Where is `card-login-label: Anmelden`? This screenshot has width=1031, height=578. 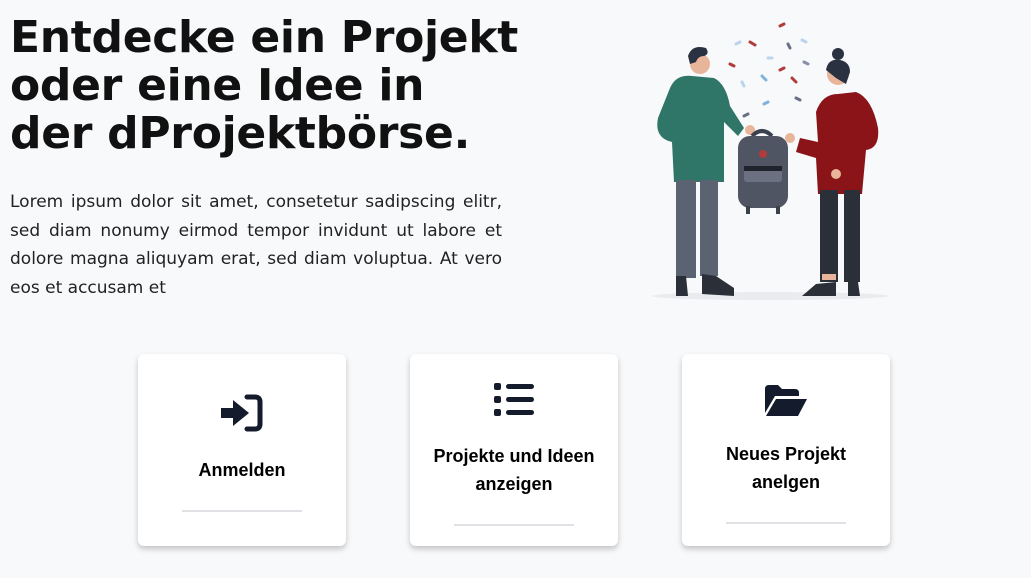
card-login-label: Anmelden is located at coordinates (242, 470).